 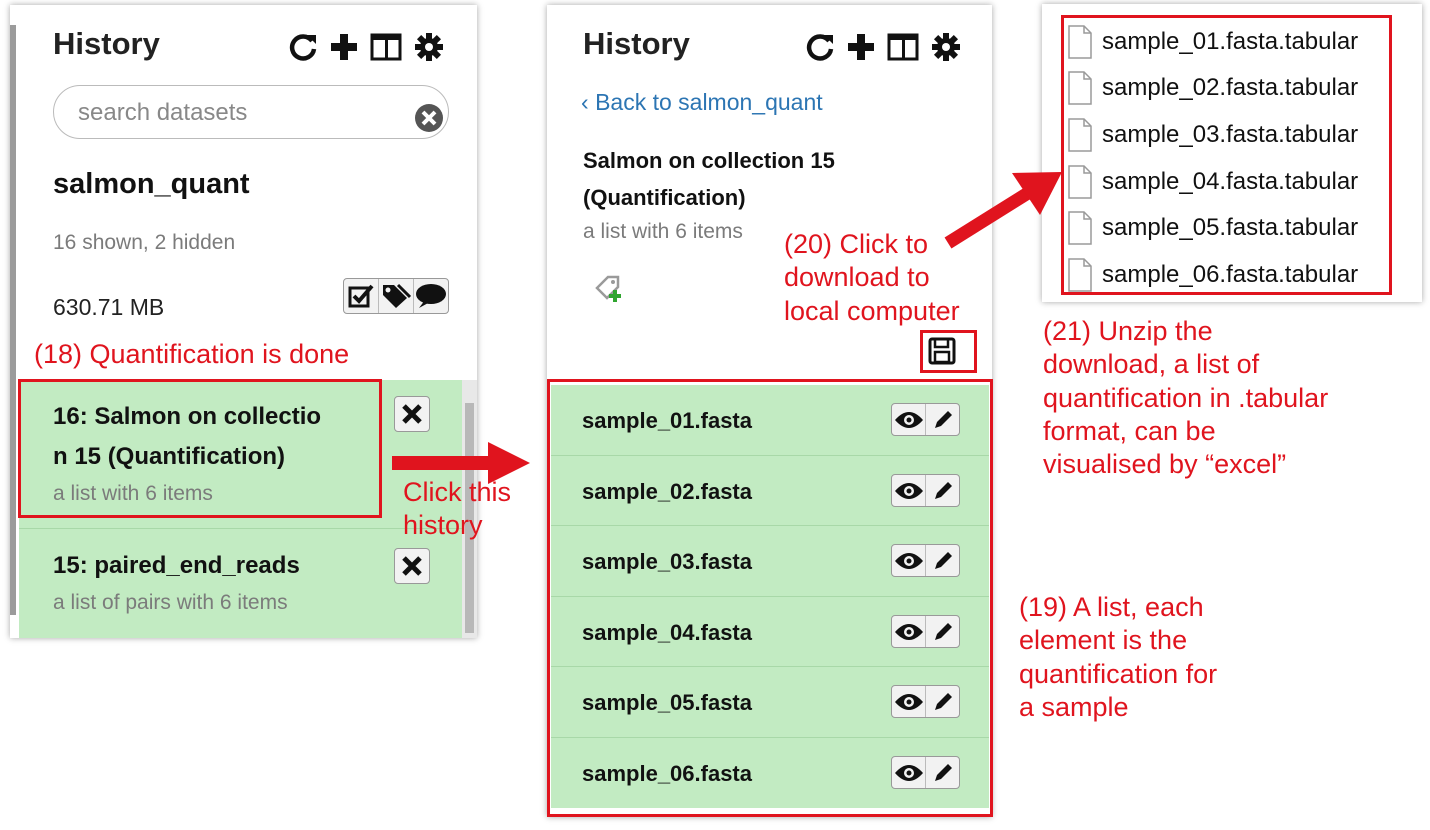 What do you see at coordinates (192, 354) in the screenshot?
I see `annotation-18: (18) Quantification is done` at bounding box center [192, 354].